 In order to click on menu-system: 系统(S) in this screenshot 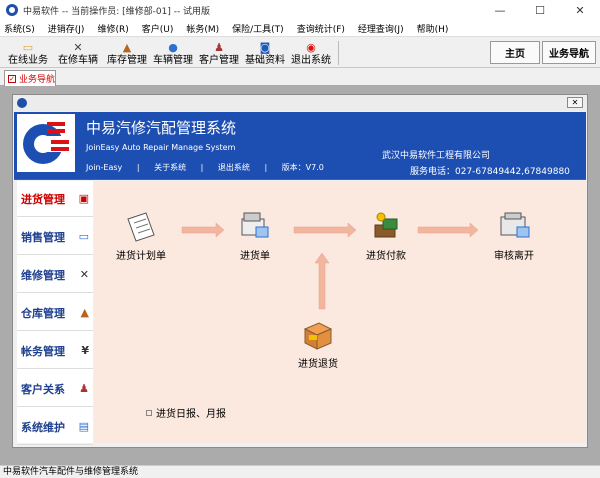, I will do `click(19, 28)`.